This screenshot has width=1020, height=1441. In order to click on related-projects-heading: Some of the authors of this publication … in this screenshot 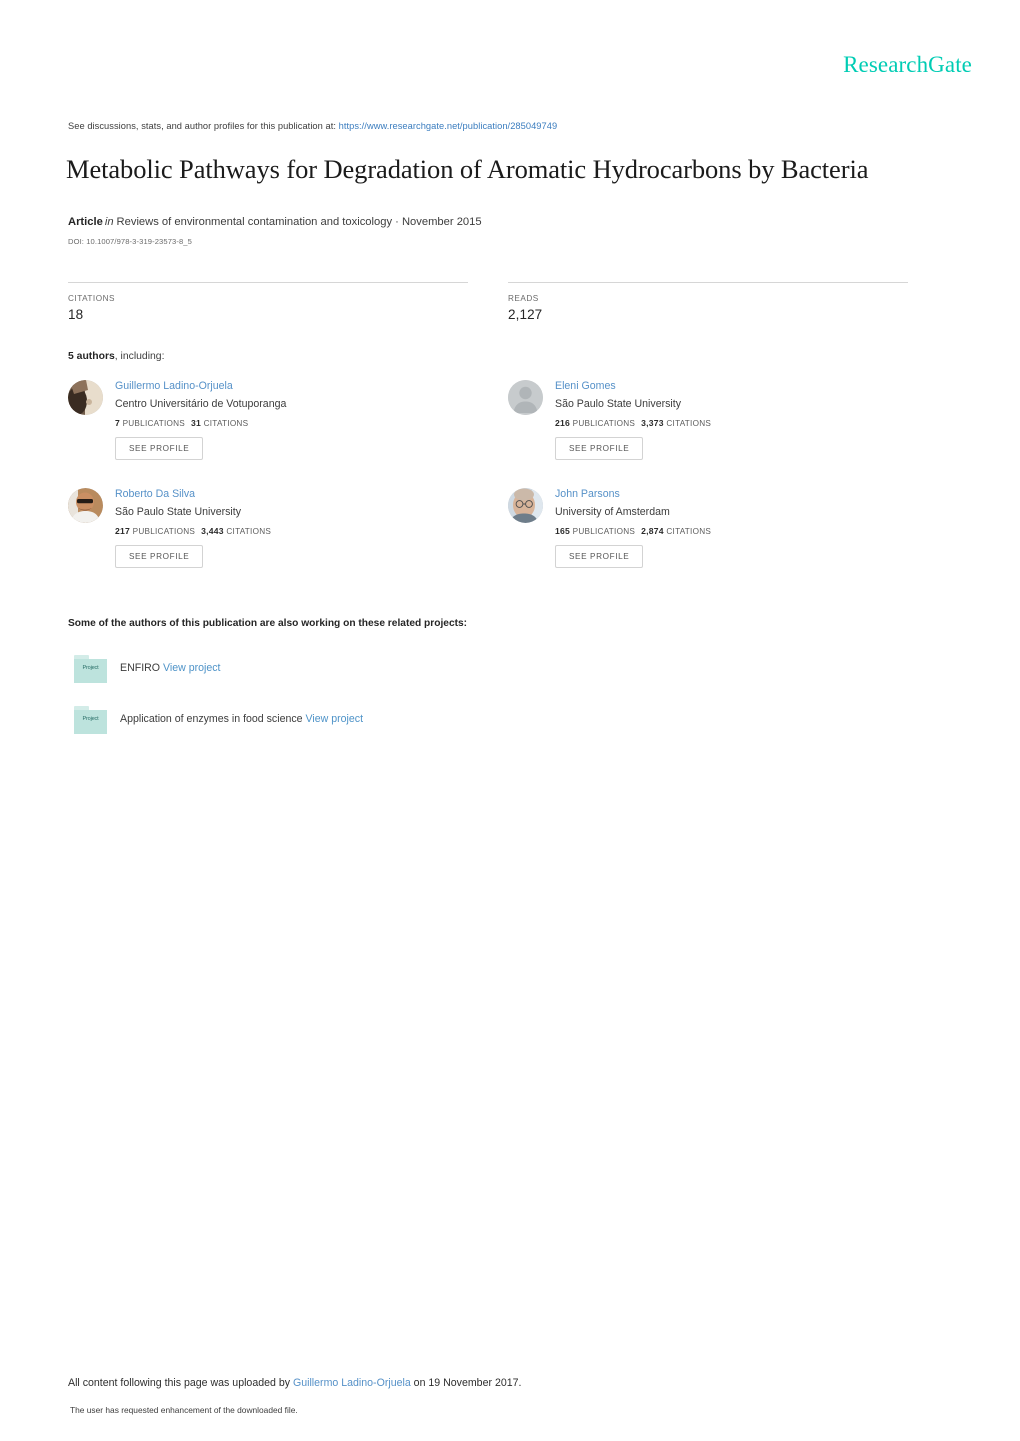, I will do `click(268, 623)`.